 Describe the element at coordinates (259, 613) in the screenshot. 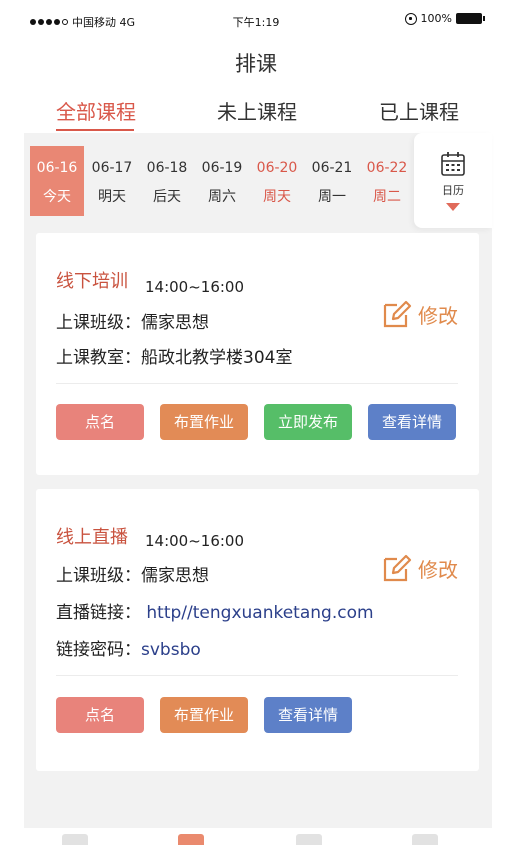

I see `live-link-value: http//tengxuanketang.com` at that location.